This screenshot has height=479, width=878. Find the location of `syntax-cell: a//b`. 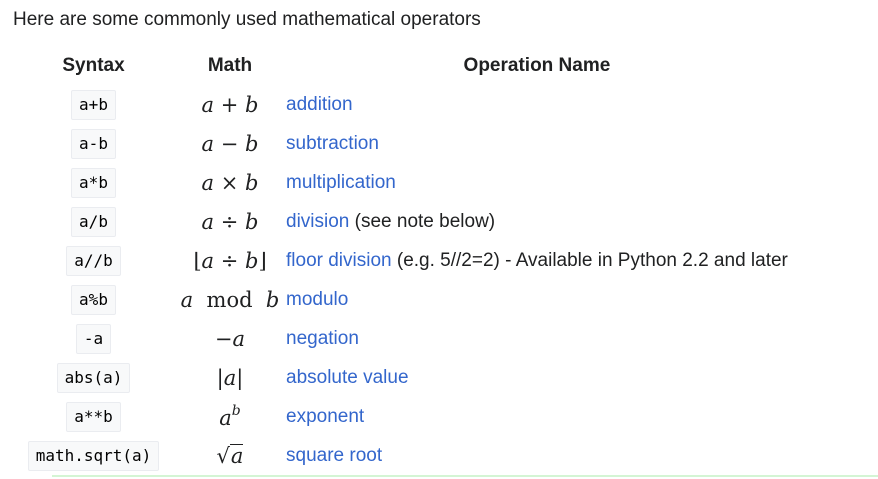

syntax-cell: a//b is located at coordinates (93, 260).